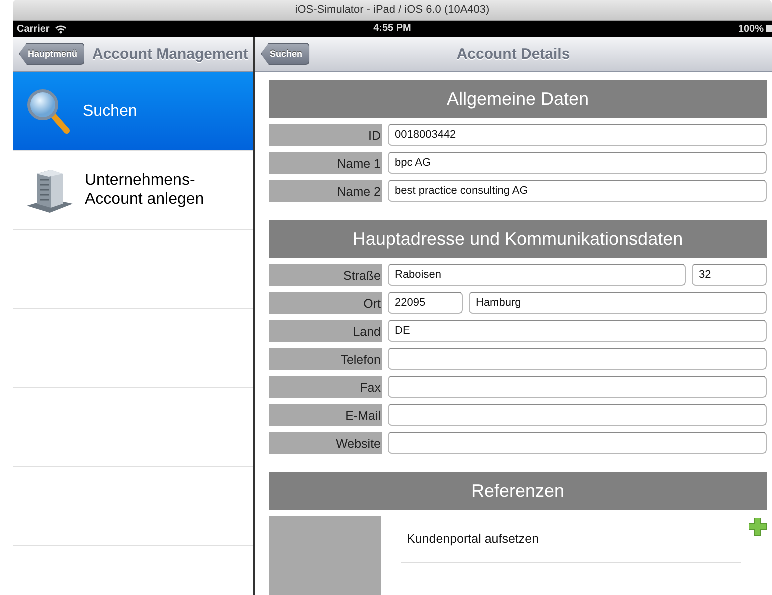 The width and height of the screenshot is (772, 595). I want to click on sidebar-item: Suchen, so click(133, 111).